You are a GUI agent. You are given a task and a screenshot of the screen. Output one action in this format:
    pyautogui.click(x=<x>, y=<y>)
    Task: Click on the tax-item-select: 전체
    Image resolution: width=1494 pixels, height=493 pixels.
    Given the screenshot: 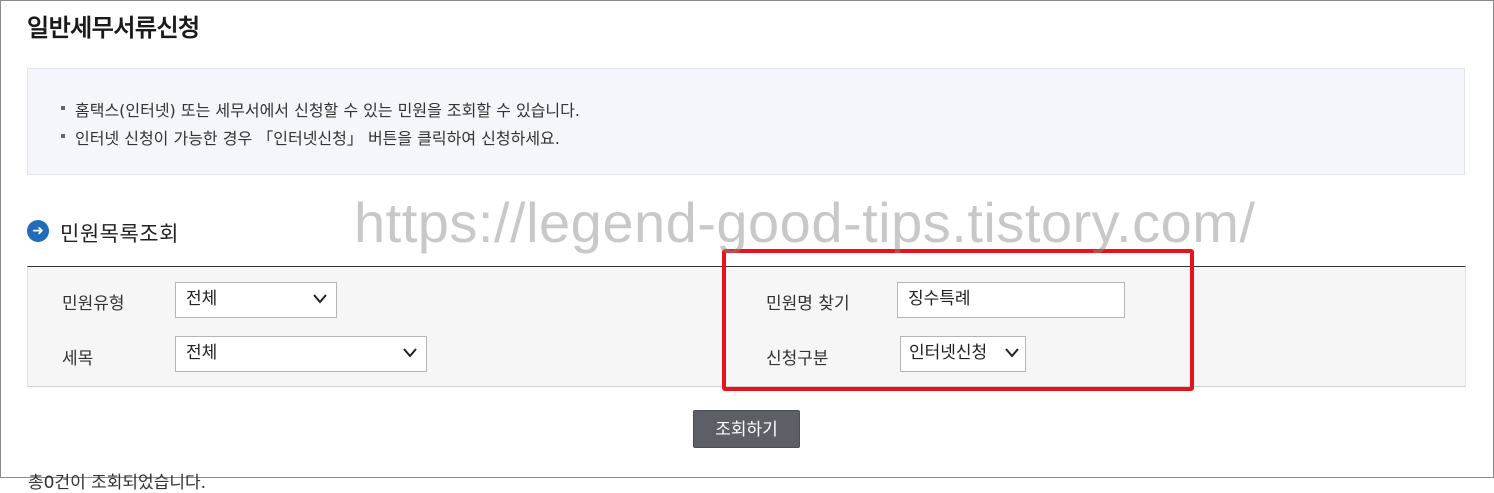 What is the action you would take?
    pyautogui.click(x=301, y=354)
    